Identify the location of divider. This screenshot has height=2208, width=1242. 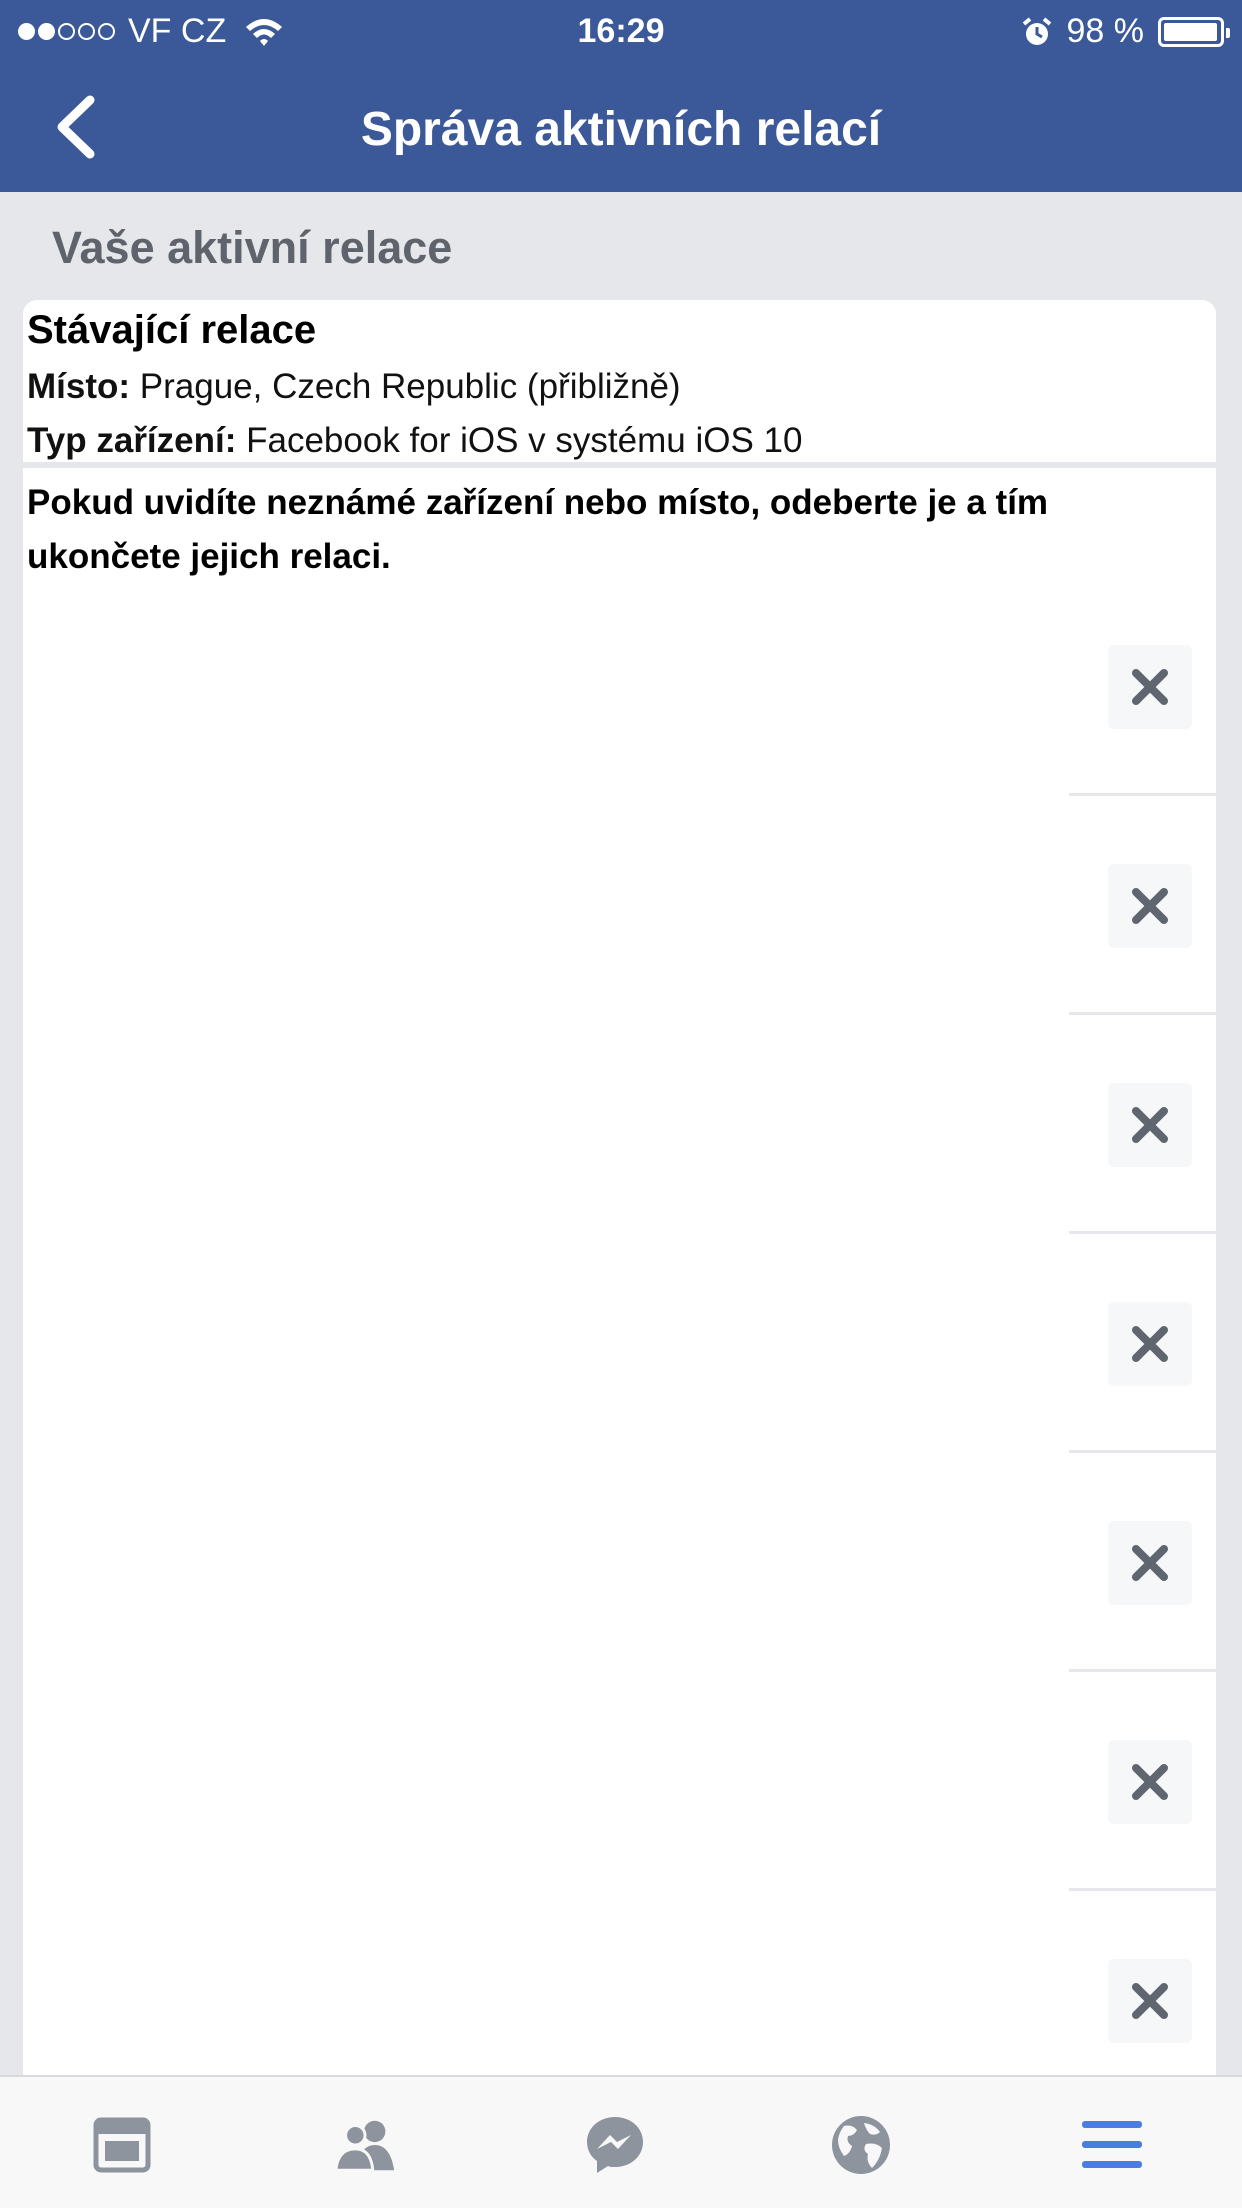
(619, 465).